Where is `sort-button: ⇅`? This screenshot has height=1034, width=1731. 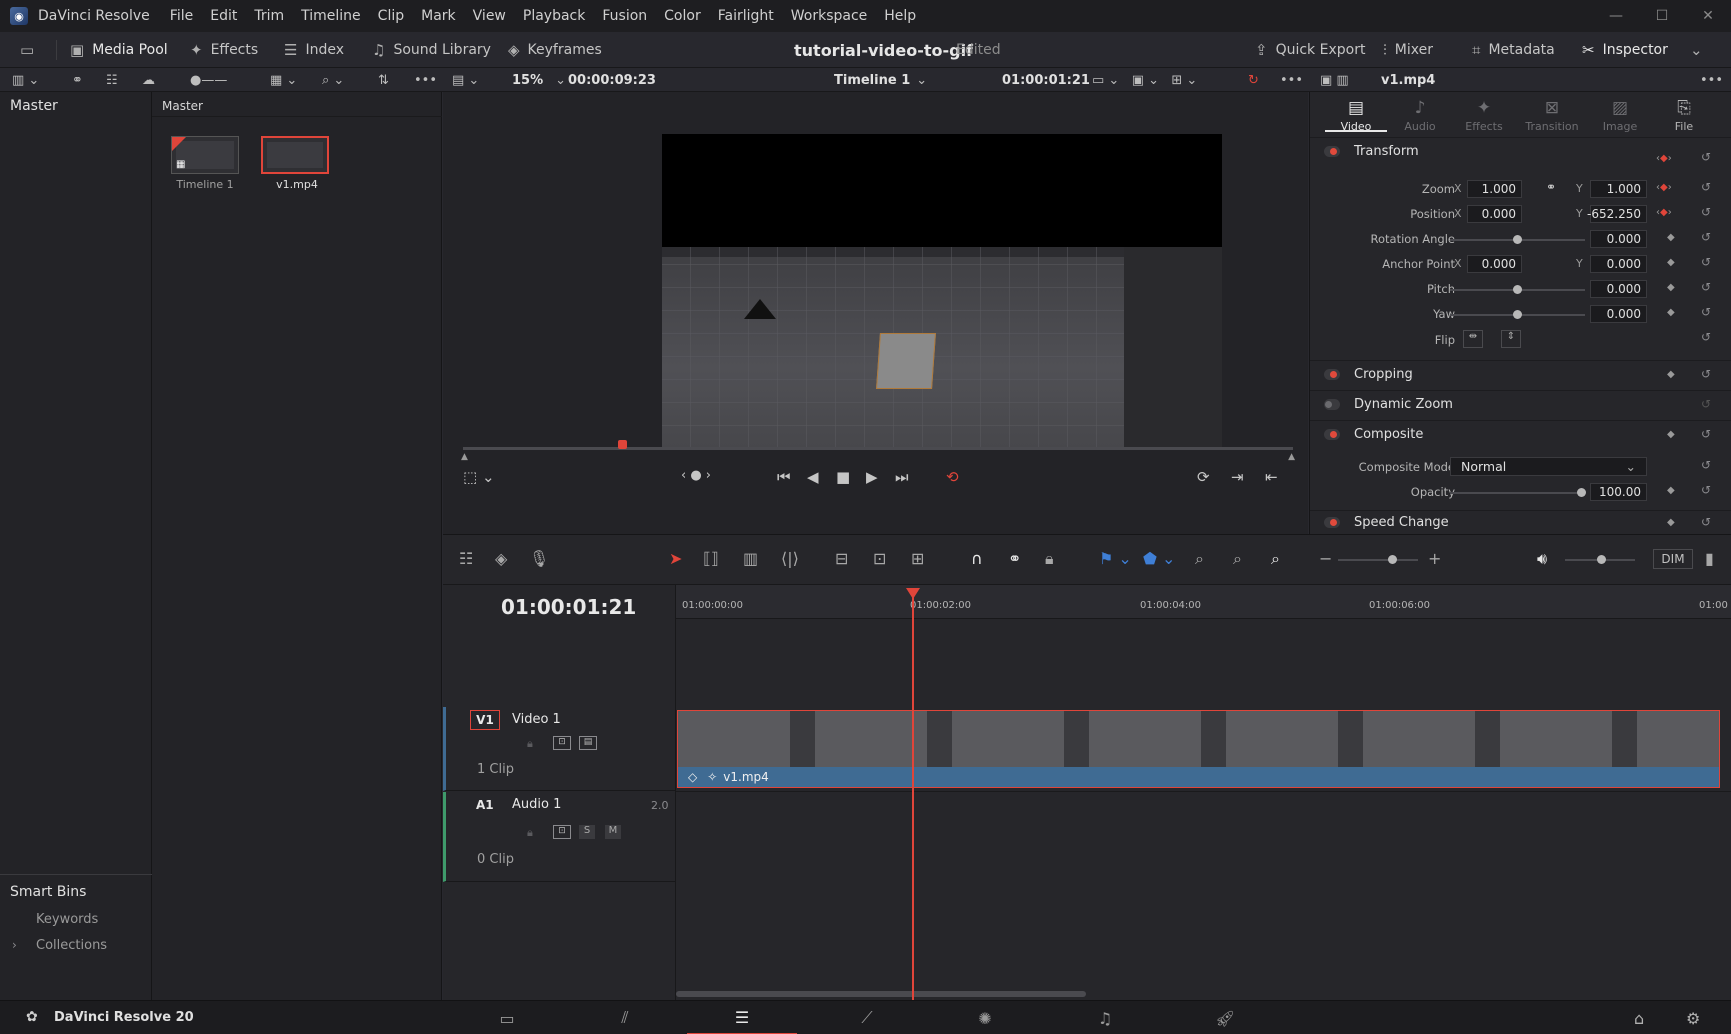
sort-button: ⇅ is located at coordinates (383, 80).